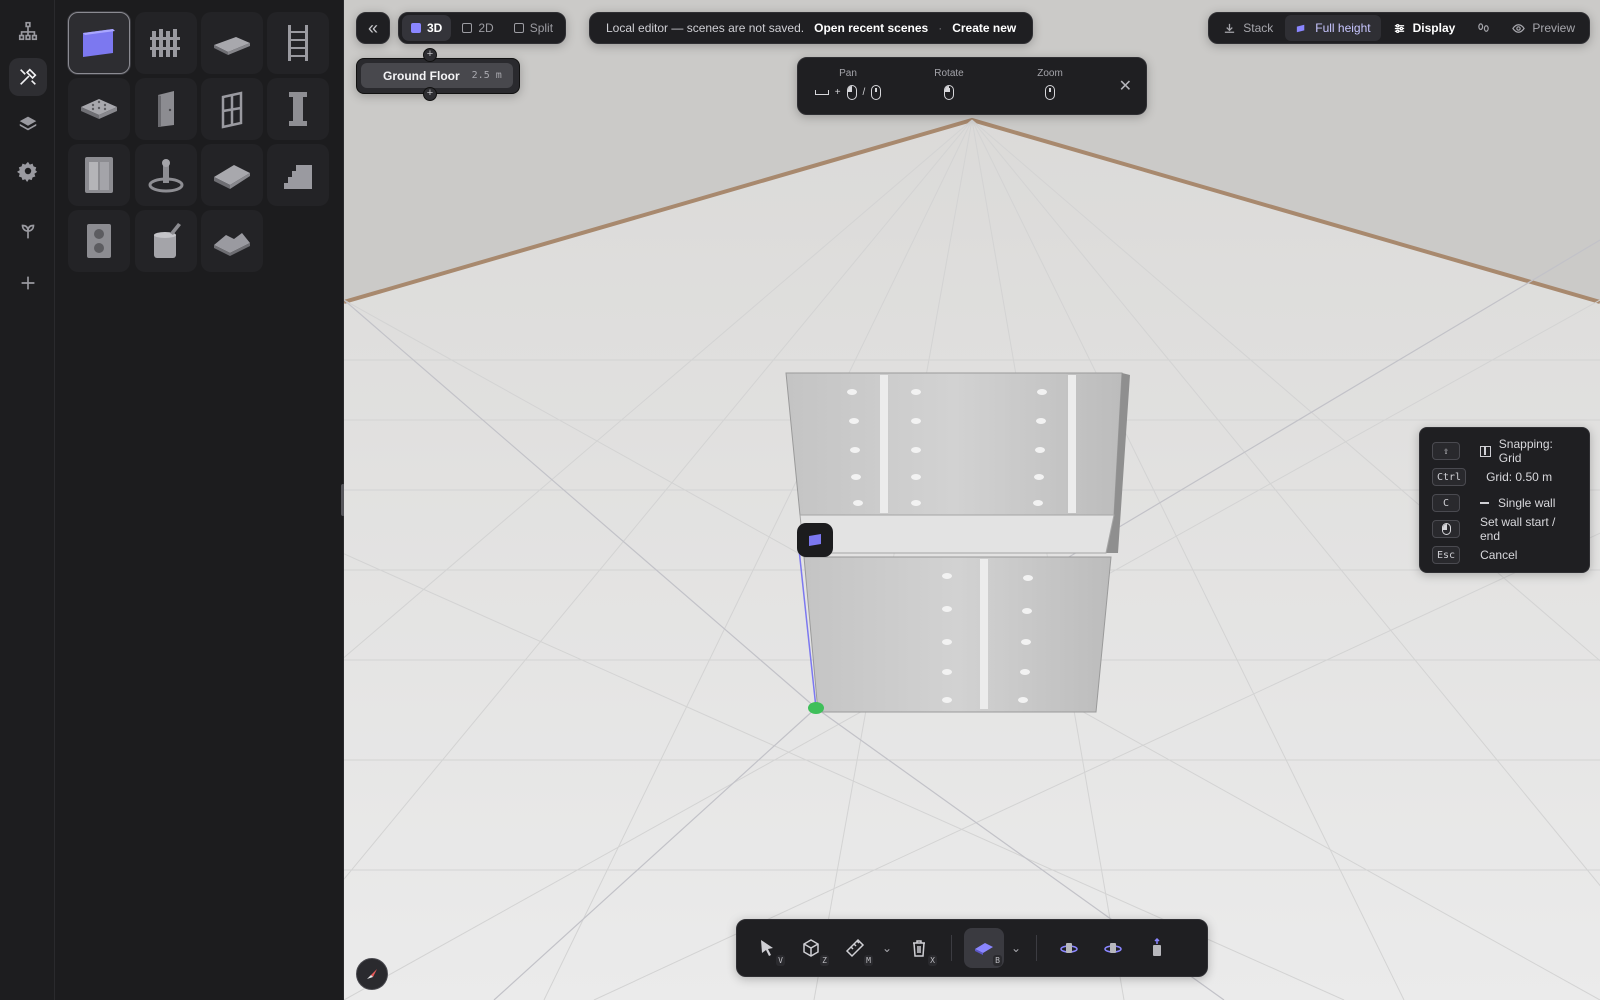 The width and height of the screenshot is (1600, 1000). I want to click on shortcut-row: Set wall start / end, so click(1504, 529).